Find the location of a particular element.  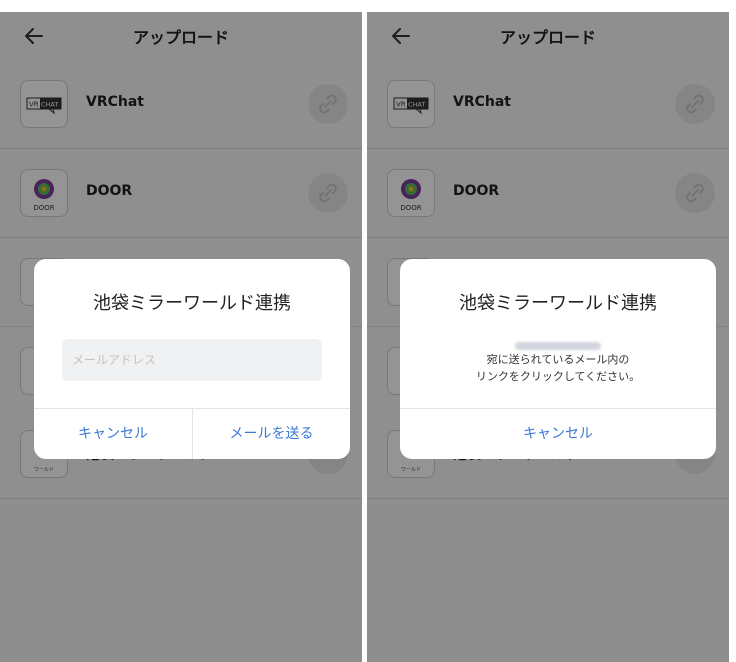

message-line: リンクをクリックしてください。 is located at coordinates (558, 376).